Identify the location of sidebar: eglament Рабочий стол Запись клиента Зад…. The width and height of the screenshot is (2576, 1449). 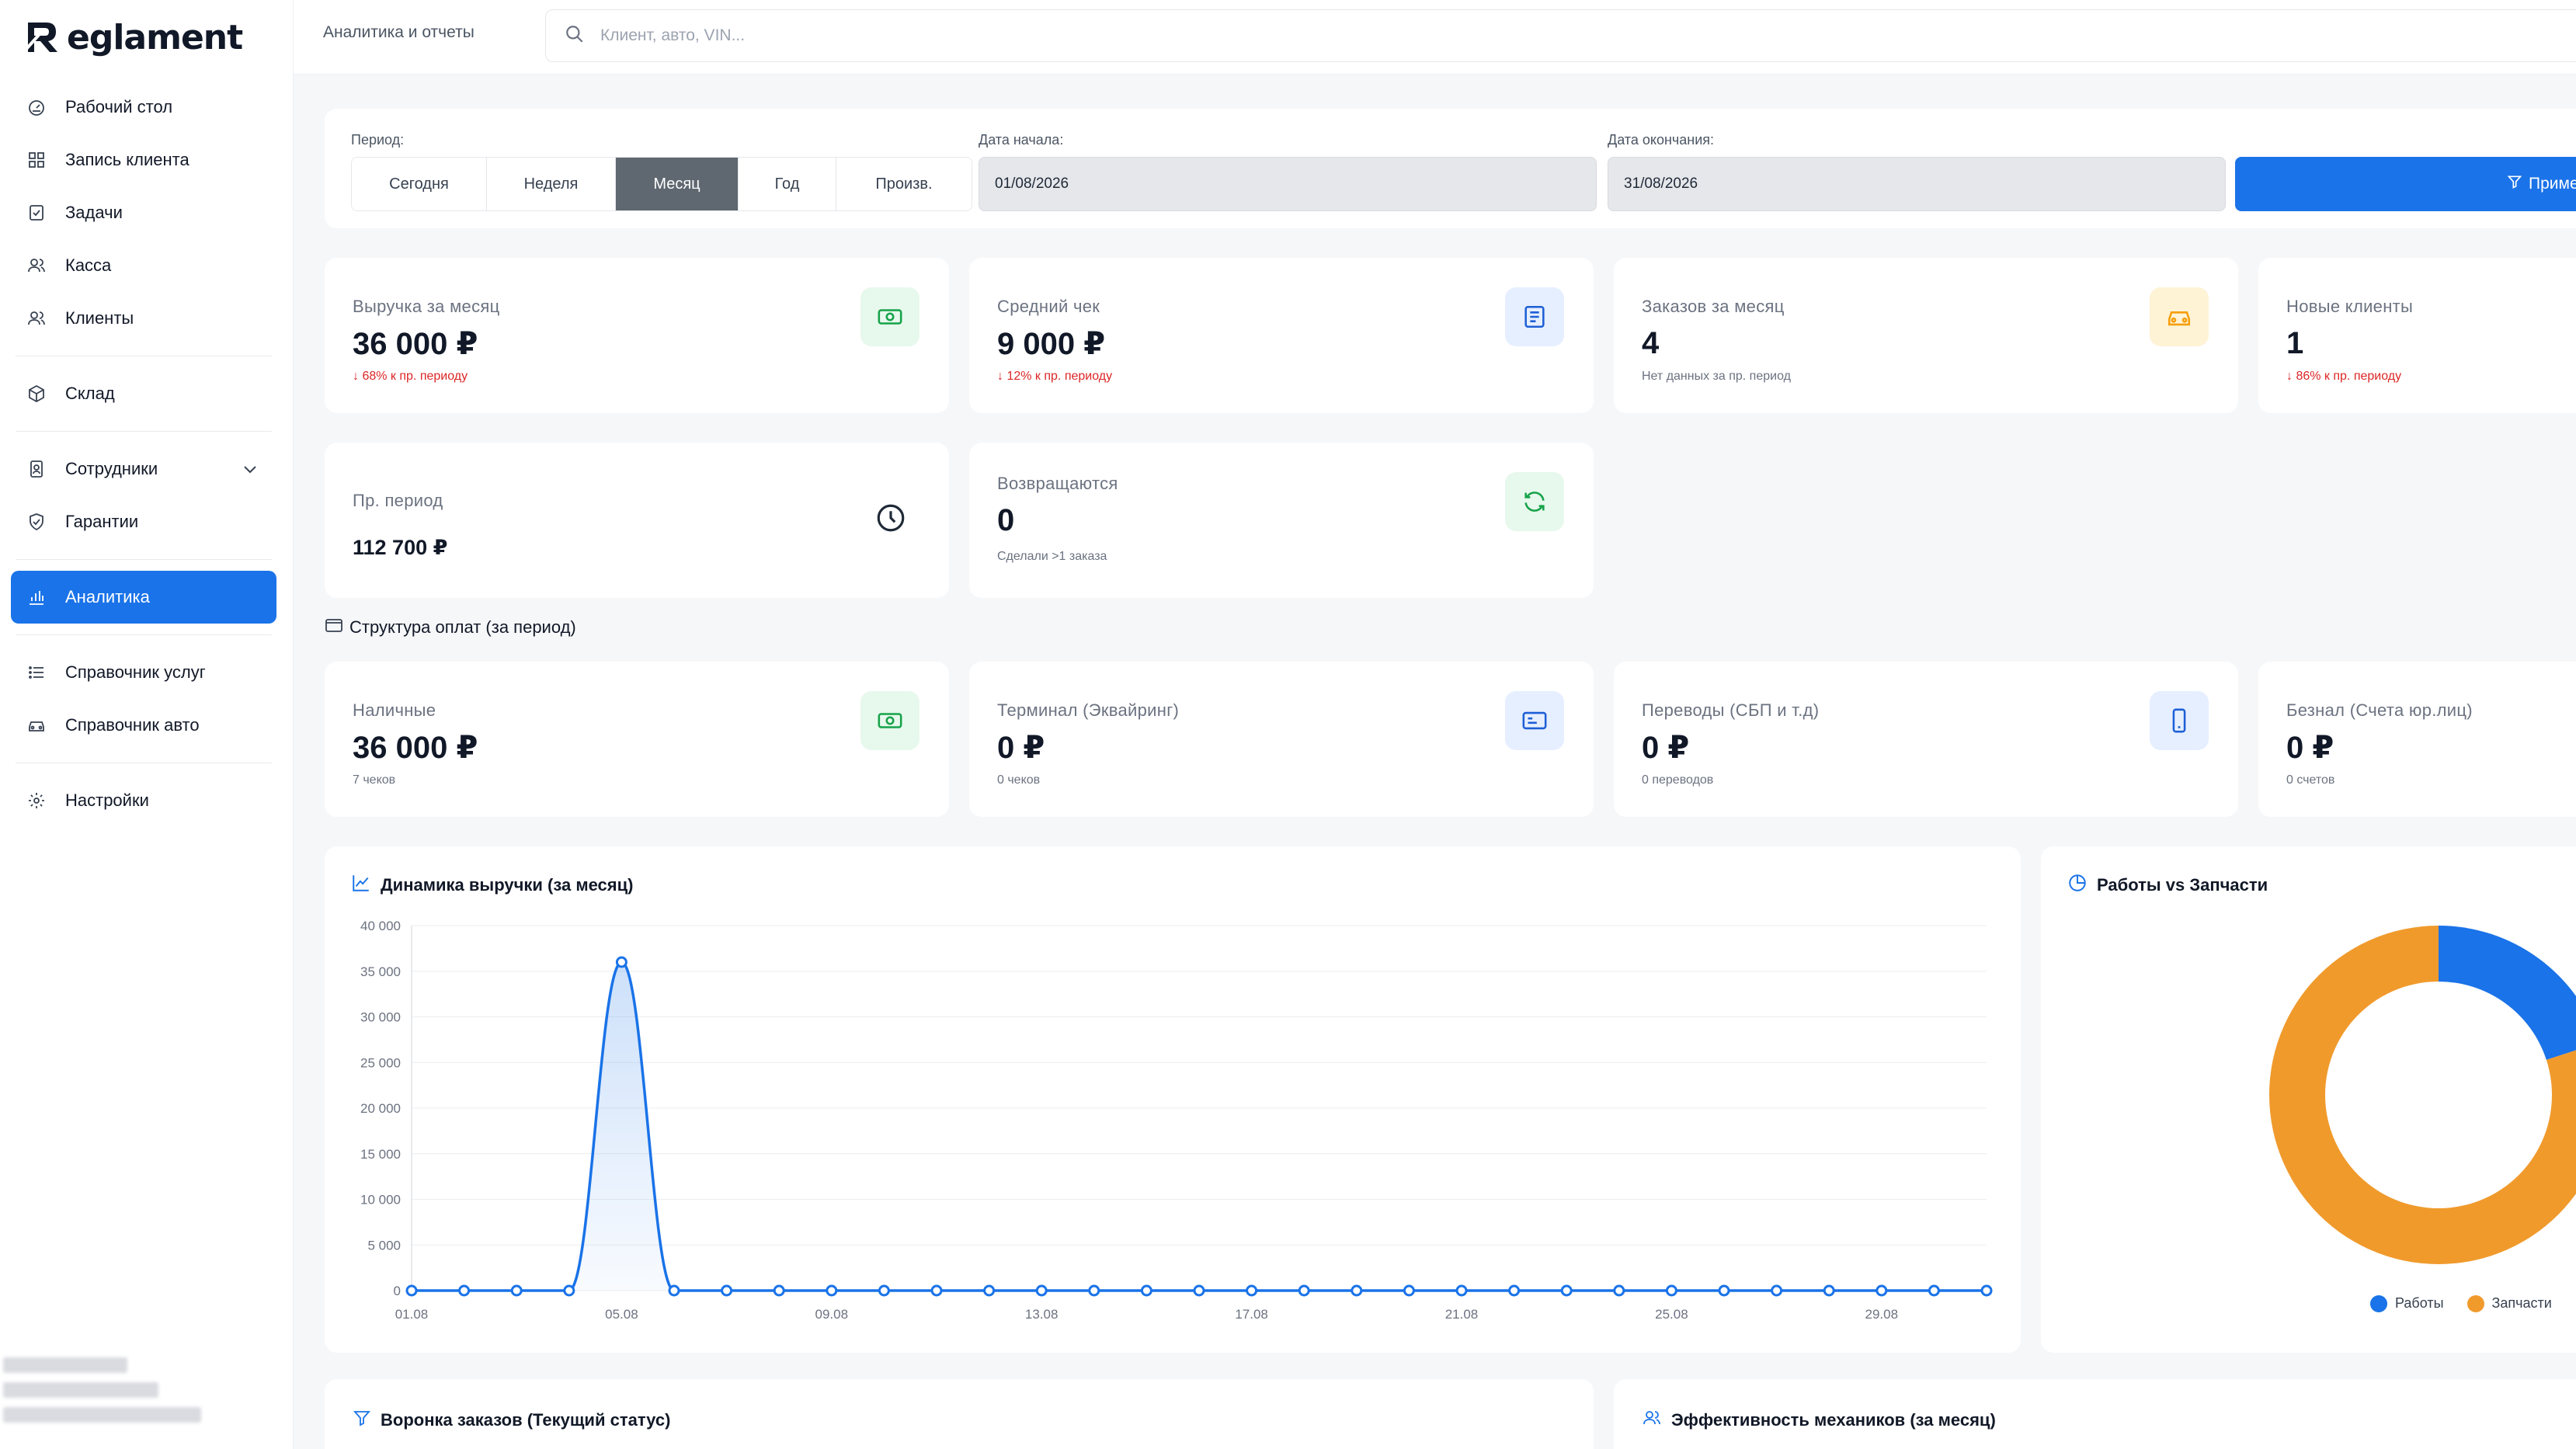
(147, 724).